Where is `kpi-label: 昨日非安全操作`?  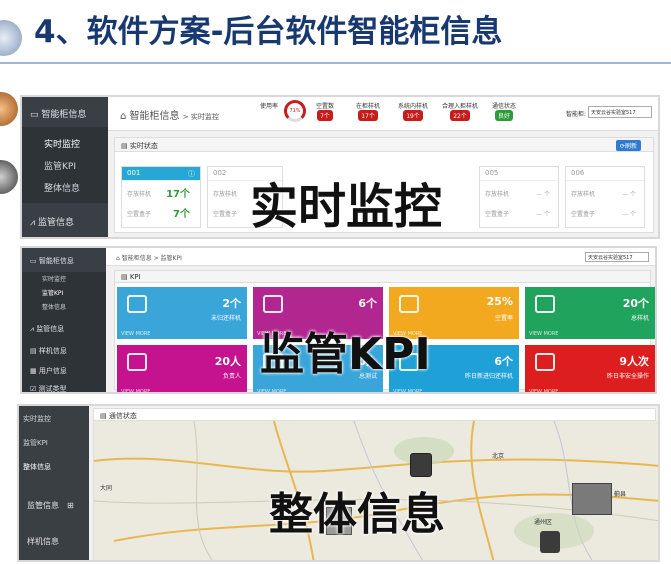 kpi-label: 昨日非安全操作 is located at coordinates (627, 376).